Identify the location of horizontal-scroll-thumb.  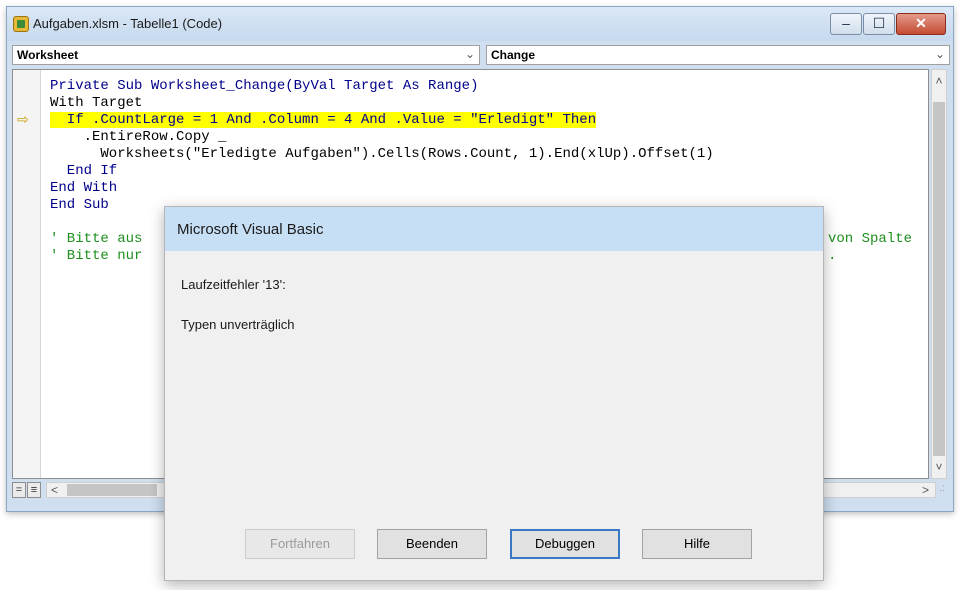
(112, 490).